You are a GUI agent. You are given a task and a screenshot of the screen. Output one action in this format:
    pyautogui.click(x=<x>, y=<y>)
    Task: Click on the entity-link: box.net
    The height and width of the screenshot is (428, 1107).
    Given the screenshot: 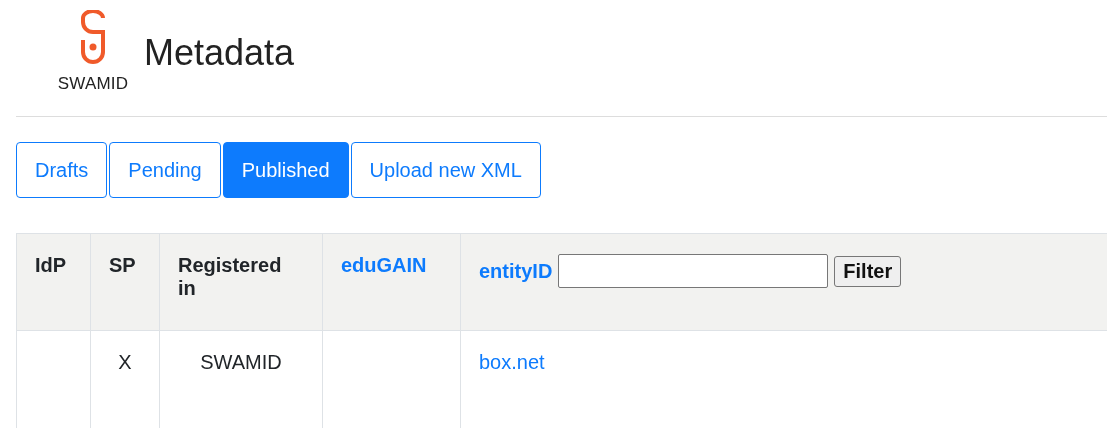 What is the action you would take?
    pyautogui.click(x=512, y=362)
    